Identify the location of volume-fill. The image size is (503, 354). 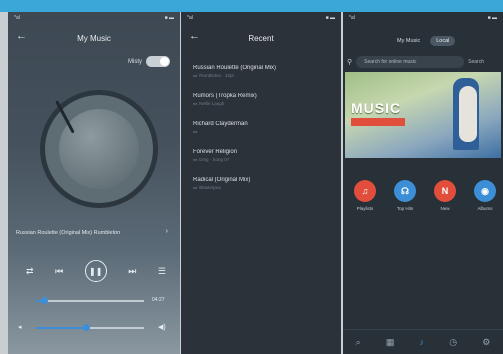
(61, 328).